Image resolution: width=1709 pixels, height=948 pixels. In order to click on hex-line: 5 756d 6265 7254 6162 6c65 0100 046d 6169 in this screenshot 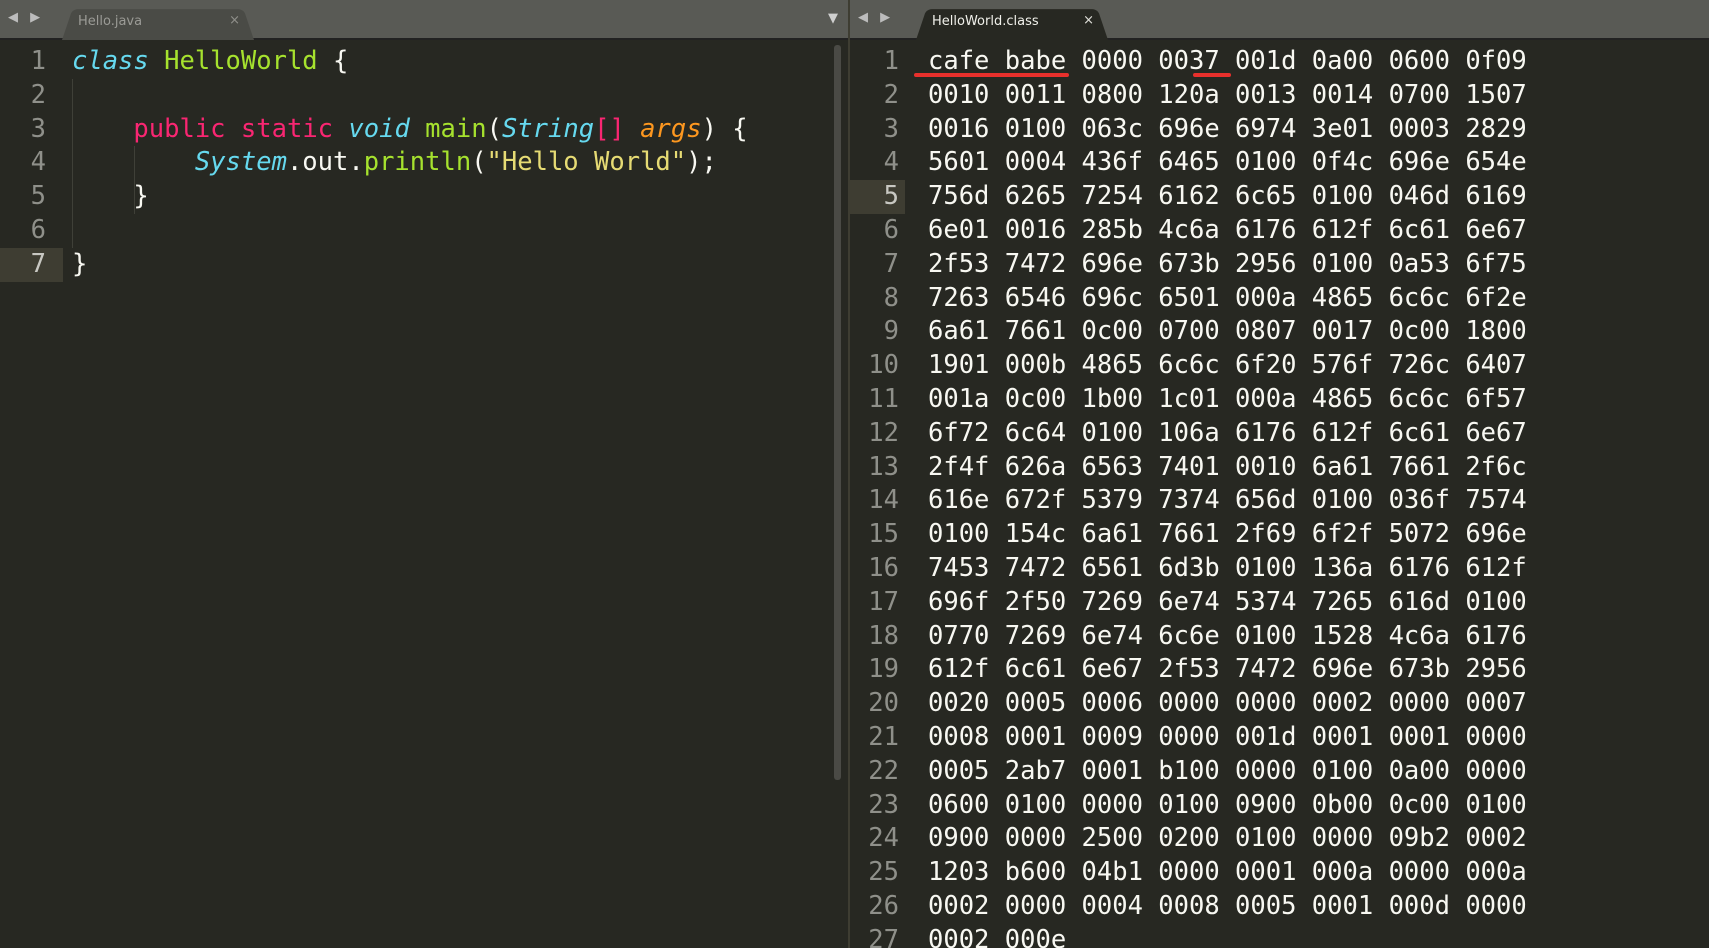, I will do `click(1279, 197)`.